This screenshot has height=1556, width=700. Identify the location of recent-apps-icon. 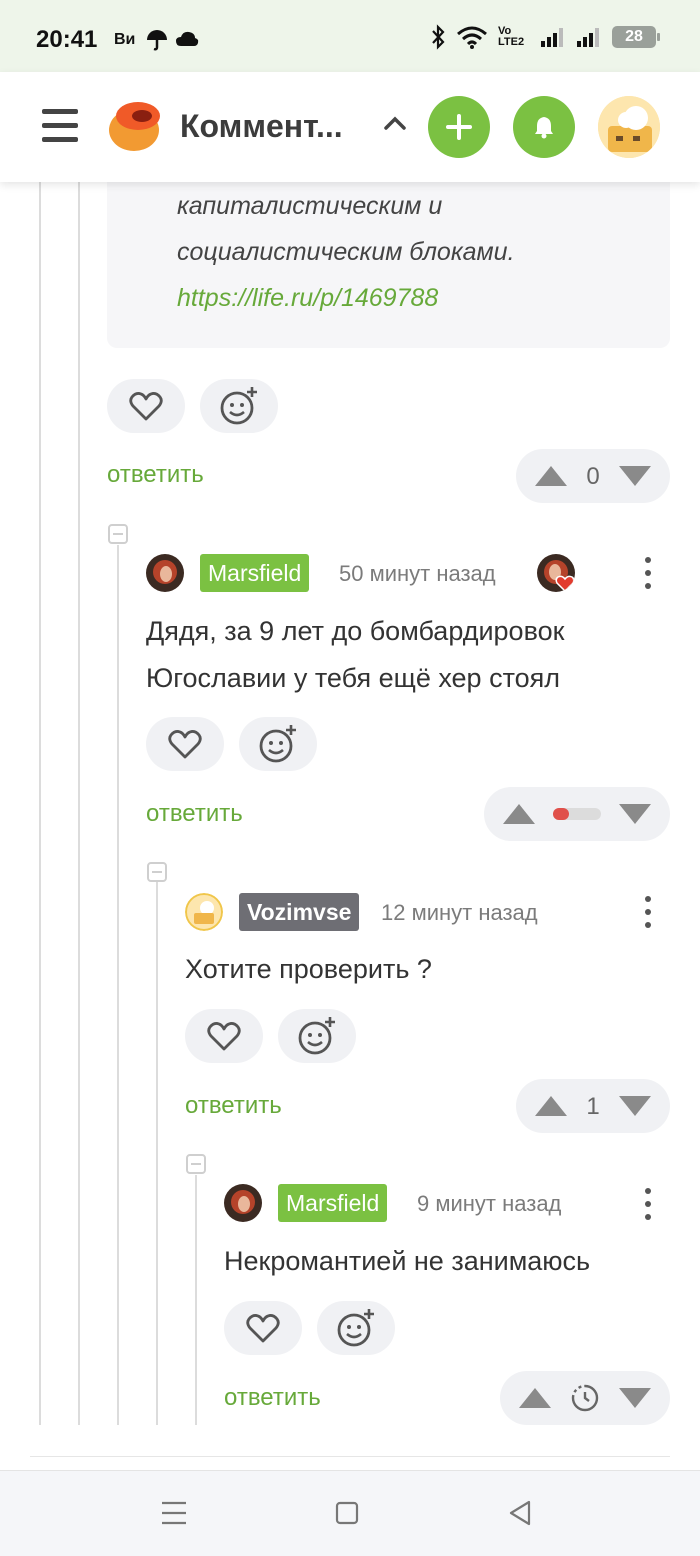
(174, 1513).